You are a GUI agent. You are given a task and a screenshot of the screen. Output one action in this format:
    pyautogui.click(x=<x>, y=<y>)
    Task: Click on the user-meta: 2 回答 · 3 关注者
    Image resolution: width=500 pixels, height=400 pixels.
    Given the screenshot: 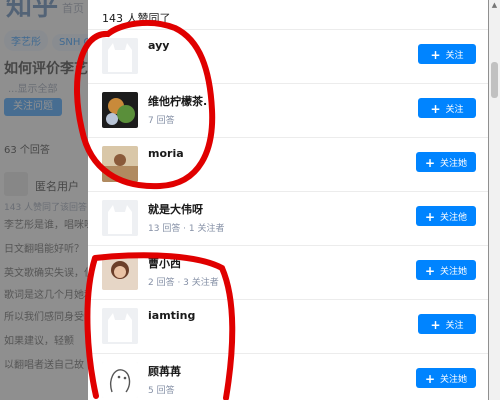 What is the action you would take?
    pyautogui.click(x=183, y=283)
    